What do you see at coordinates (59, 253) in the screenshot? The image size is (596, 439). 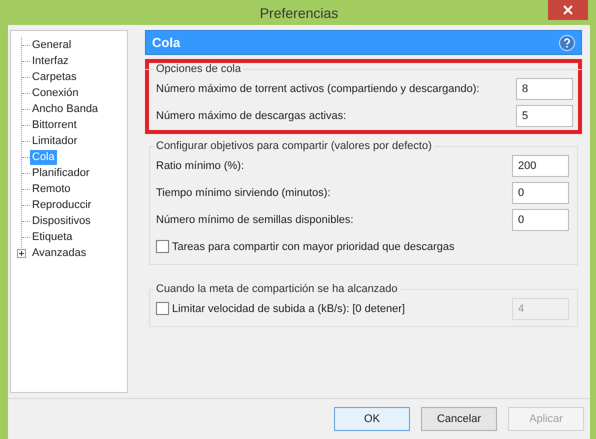 I see `sidebar-item: Avanzadas` at bounding box center [59, 253].